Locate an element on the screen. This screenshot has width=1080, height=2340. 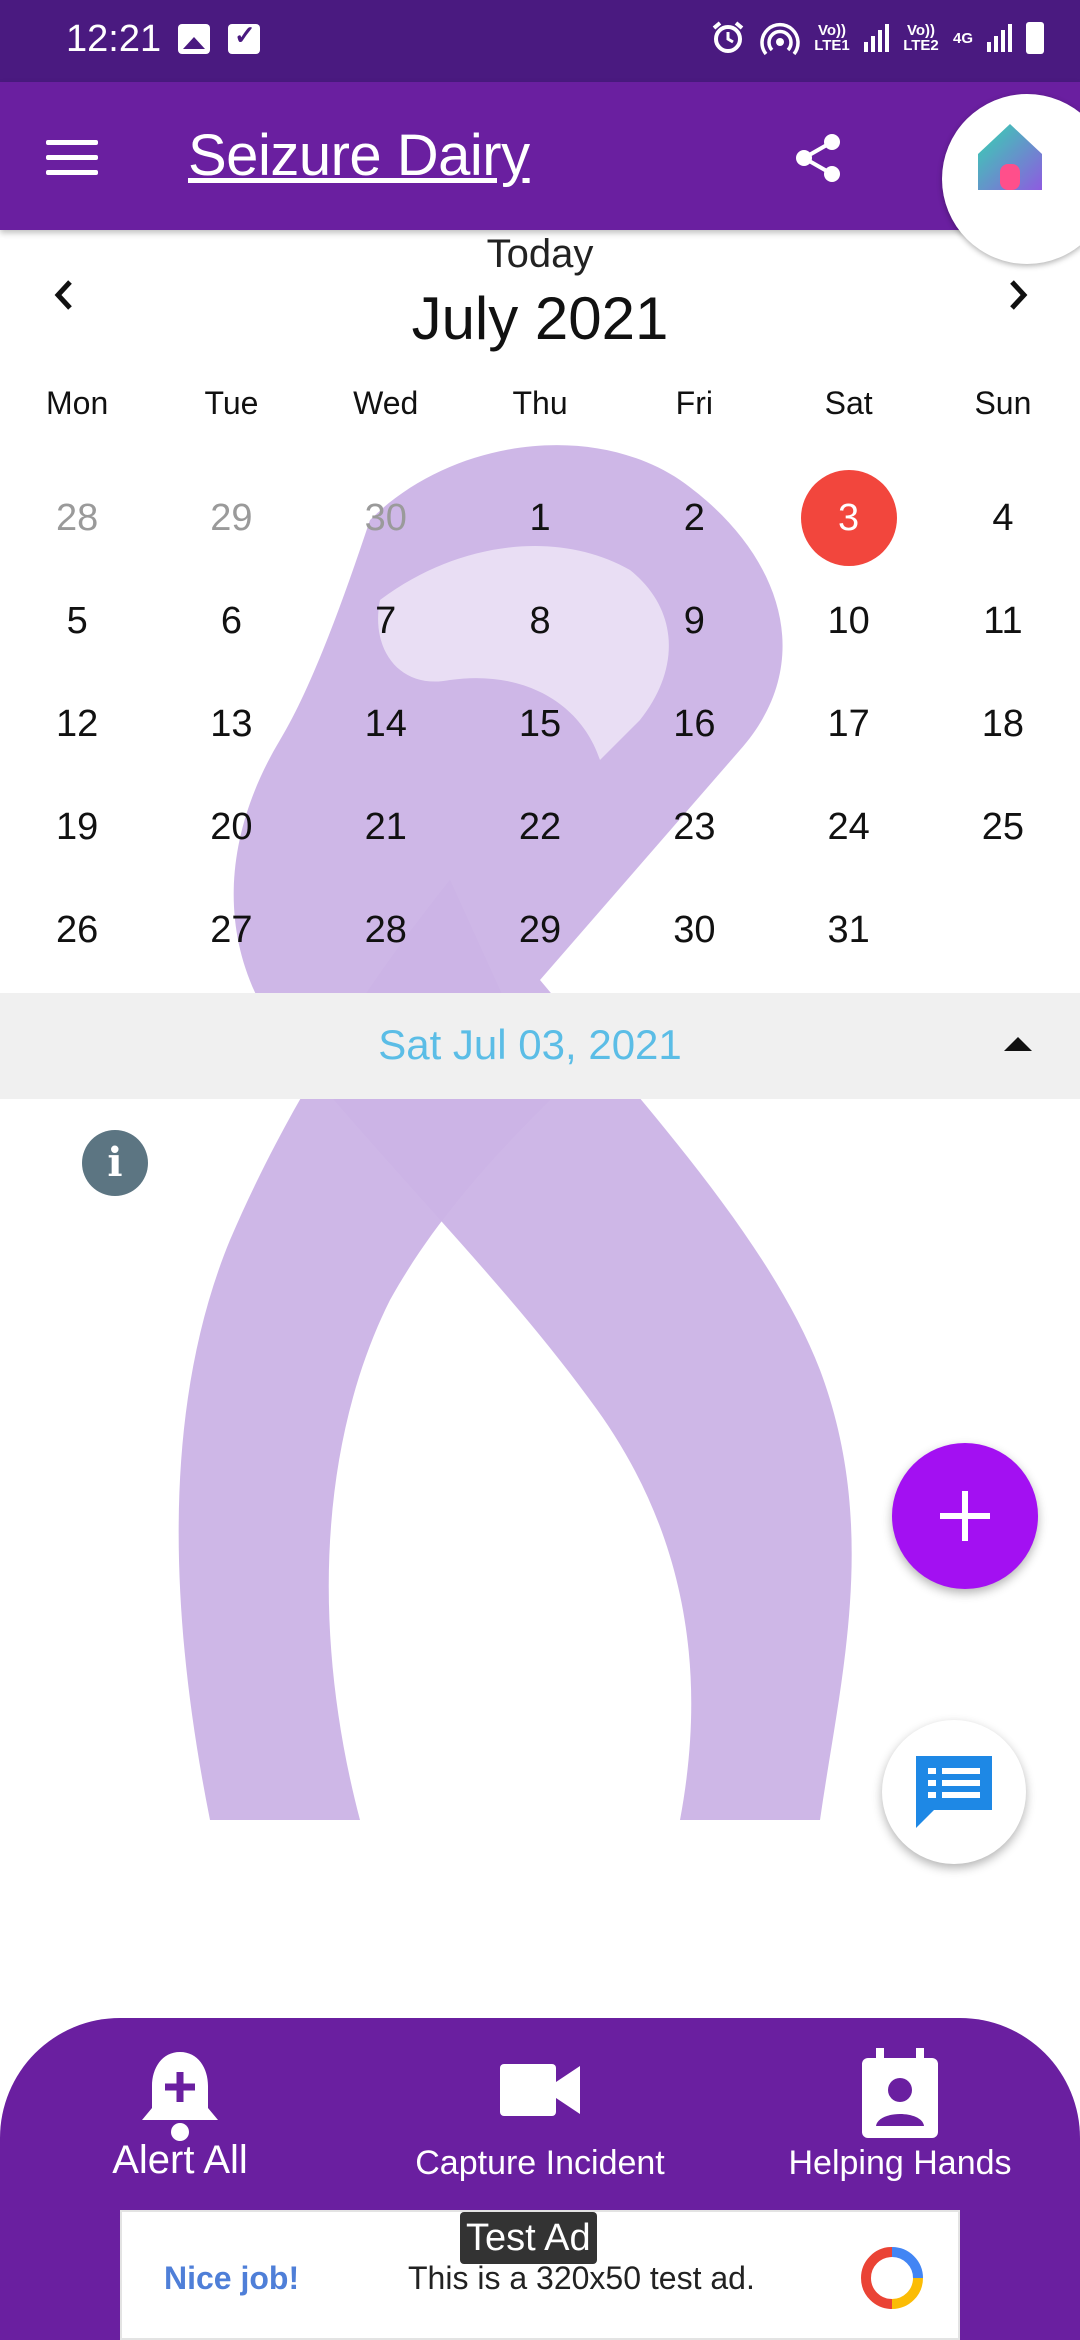
calendar-day: 27 is located at coordinates (231, 933).